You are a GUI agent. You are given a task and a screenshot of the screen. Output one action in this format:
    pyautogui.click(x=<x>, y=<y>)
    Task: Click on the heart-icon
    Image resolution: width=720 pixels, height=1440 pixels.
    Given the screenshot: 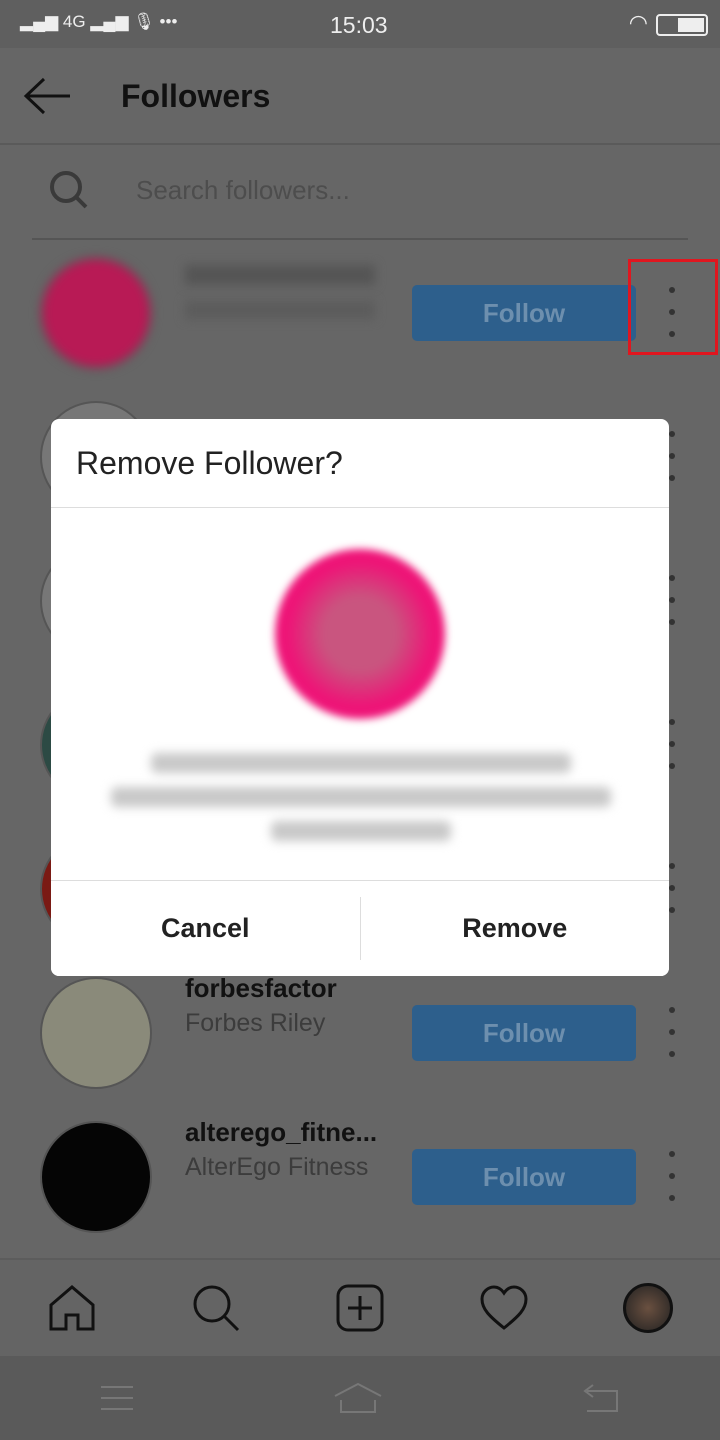 What is the action you would take?
    pyautogui.click(x=504, y=1308)
    